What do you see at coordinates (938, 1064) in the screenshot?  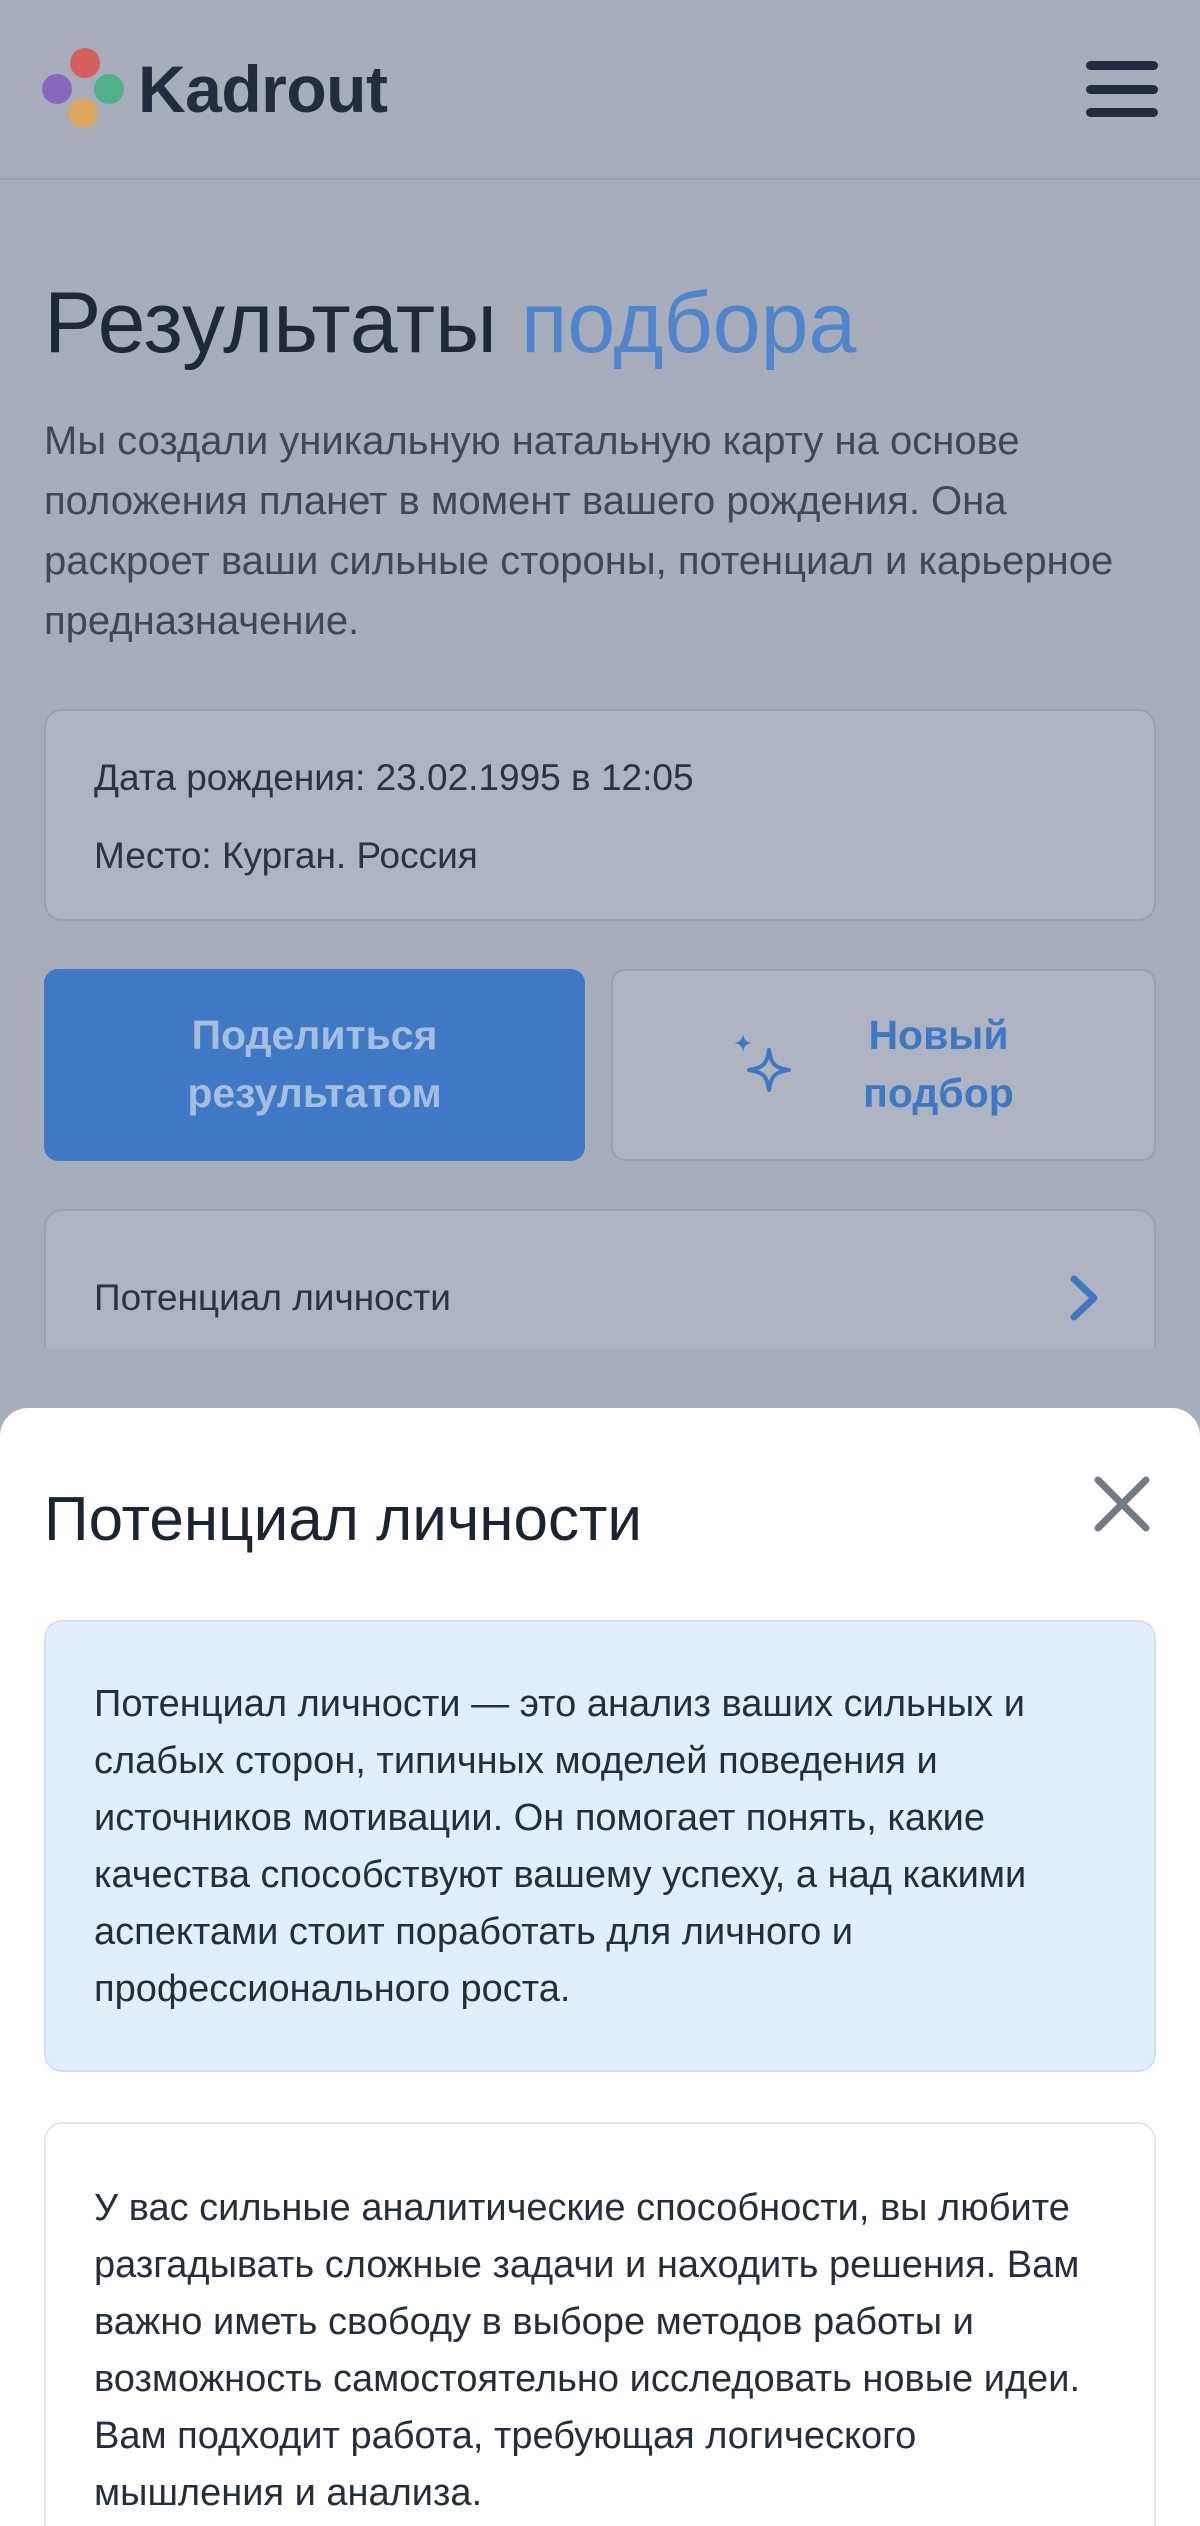 I see `new-selection-label: Новый подбор` at bounding box center [938, 1064].